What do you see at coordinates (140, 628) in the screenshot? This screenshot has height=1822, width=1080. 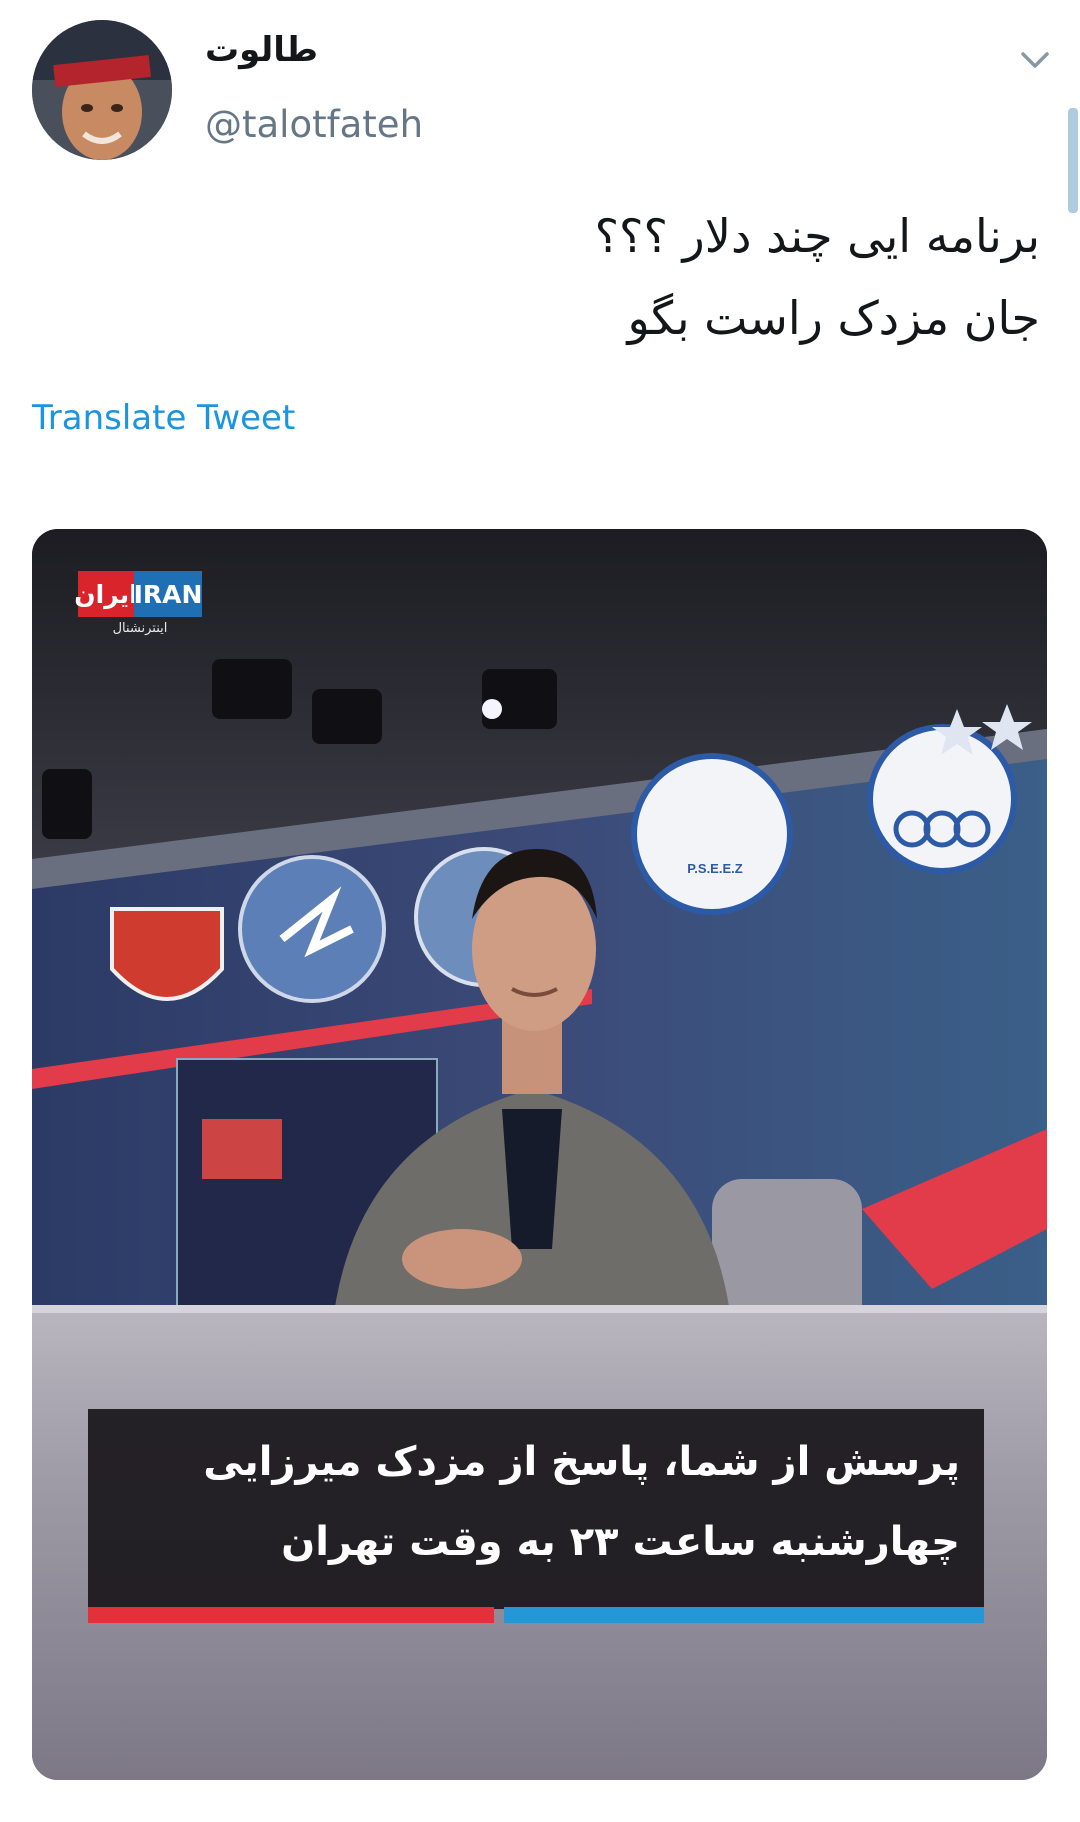 I see `logo-subtitle: اینترنشنال` at bounding box center [140, 628].